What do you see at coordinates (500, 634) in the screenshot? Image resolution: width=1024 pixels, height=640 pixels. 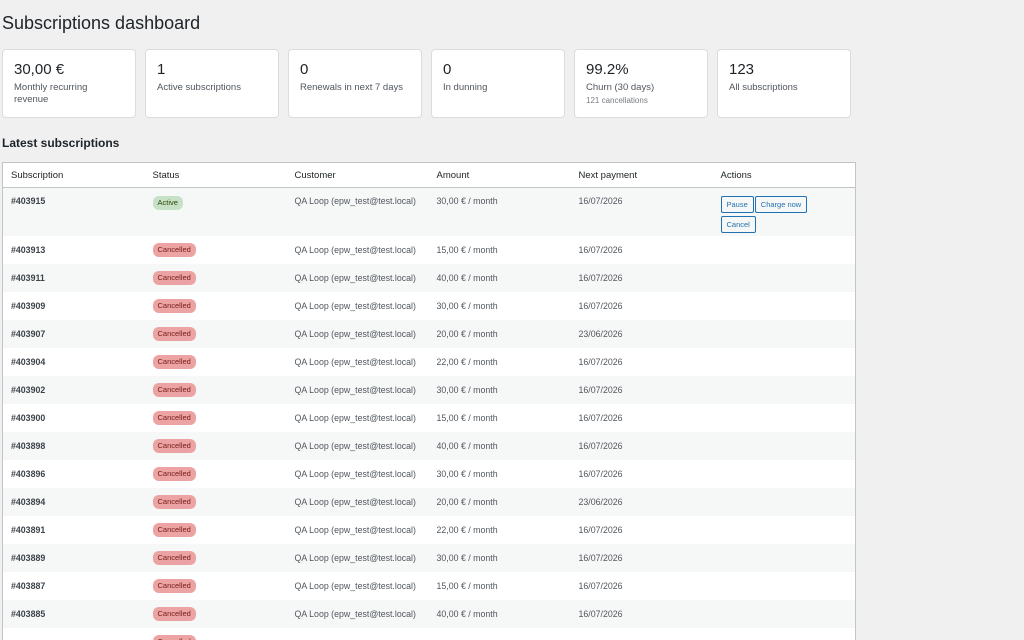 I see `amount-cell` at bounding box center [500, 634].